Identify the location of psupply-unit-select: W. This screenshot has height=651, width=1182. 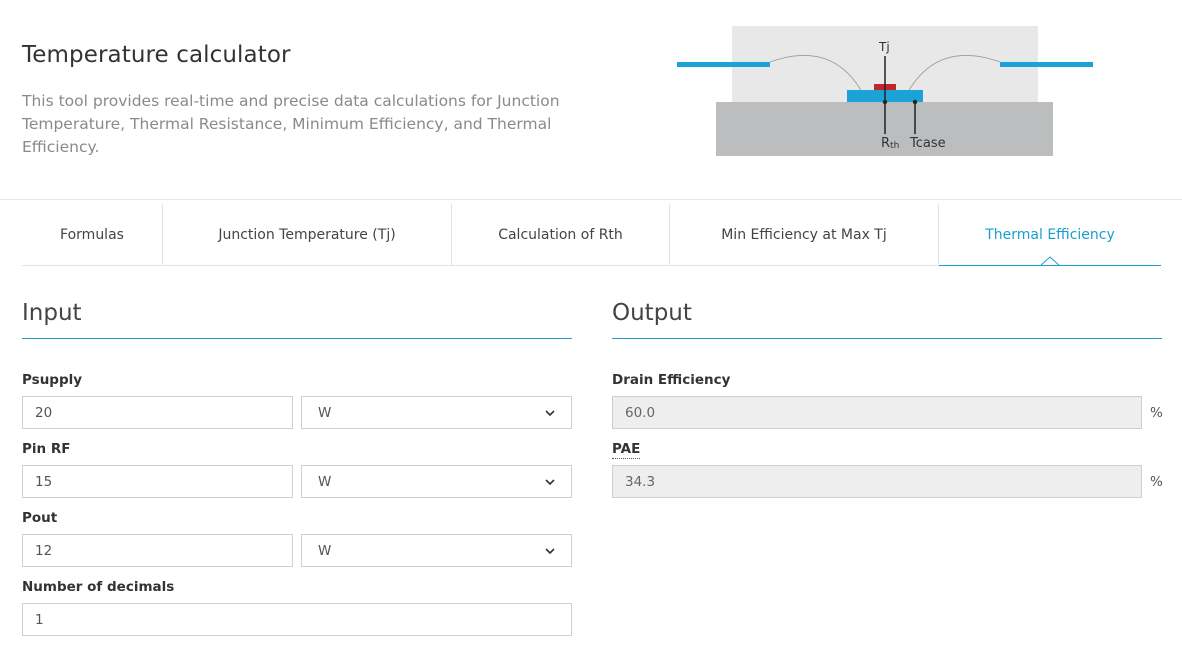
(436, 412).